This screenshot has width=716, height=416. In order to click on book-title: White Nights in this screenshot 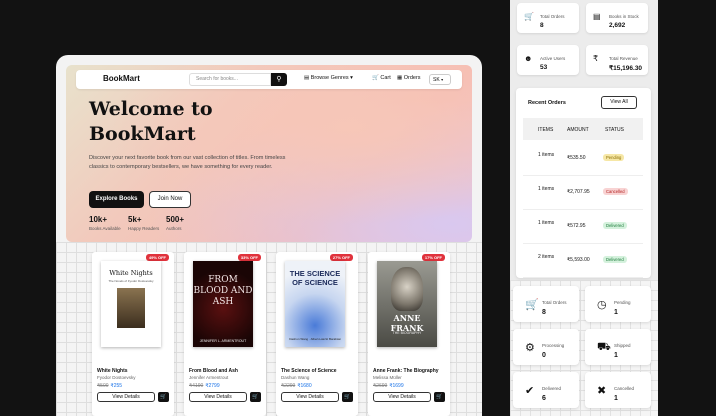, I will do `click(135, 371)`.